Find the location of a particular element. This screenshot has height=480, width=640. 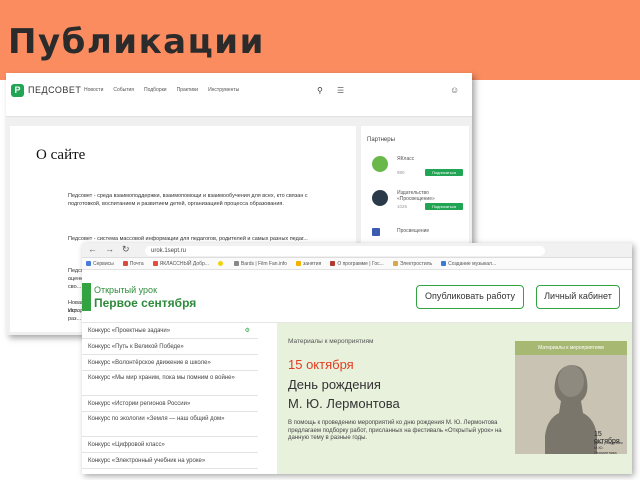

back-icon: ← is located at coordinates (92, 249).